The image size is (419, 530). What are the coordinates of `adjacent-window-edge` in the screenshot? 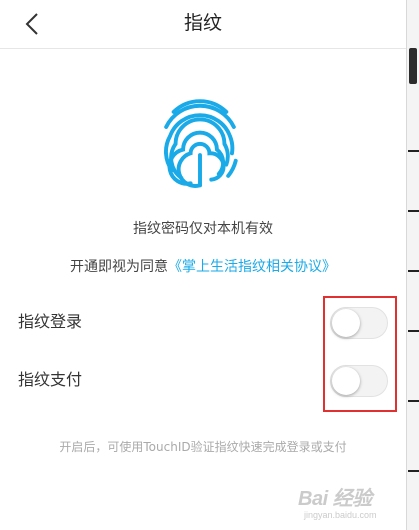 It's located at (412, 265).